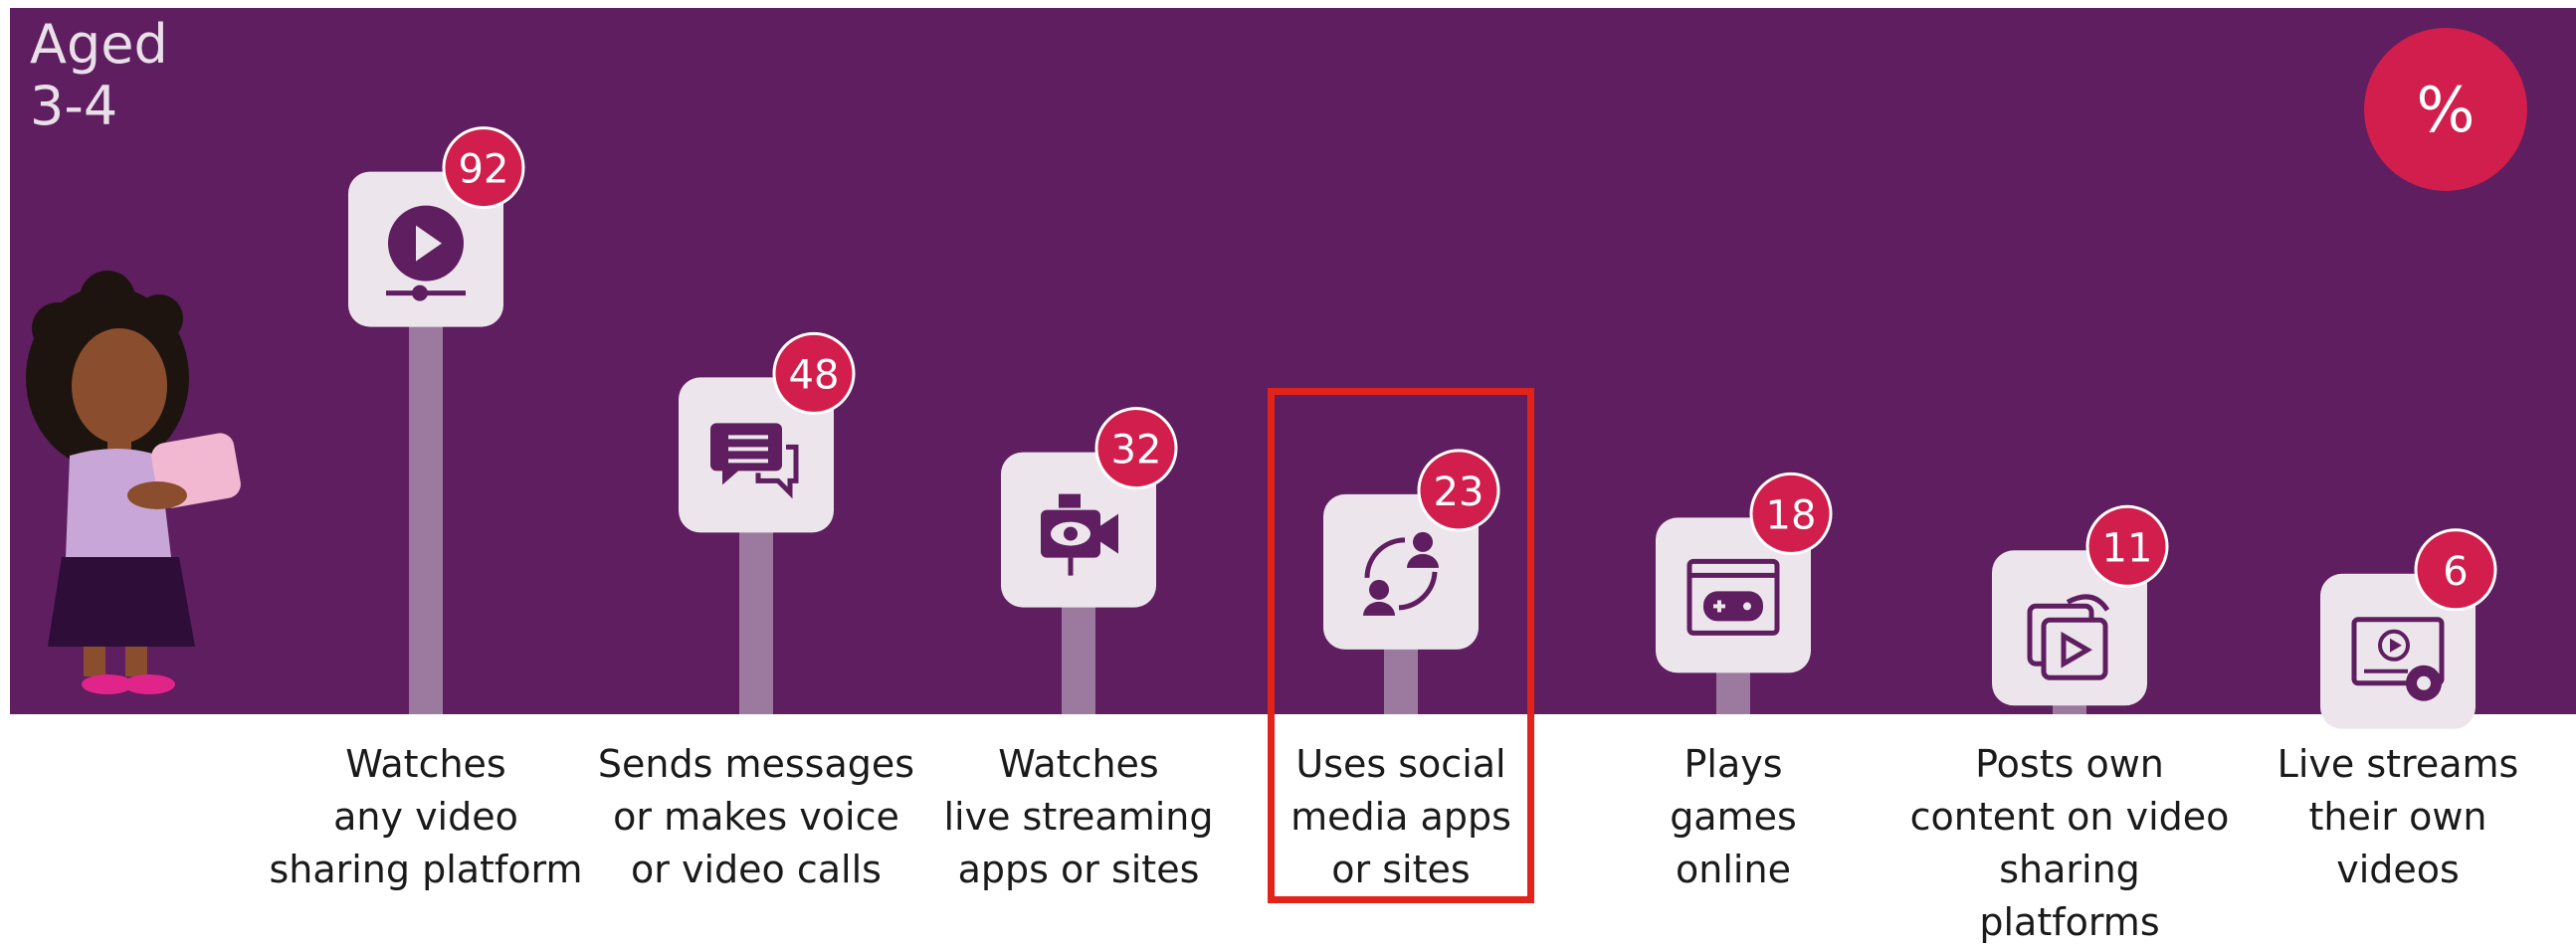  I want to click on value-label-live-streams-their-own-videos: 6, so click(2455, 572).